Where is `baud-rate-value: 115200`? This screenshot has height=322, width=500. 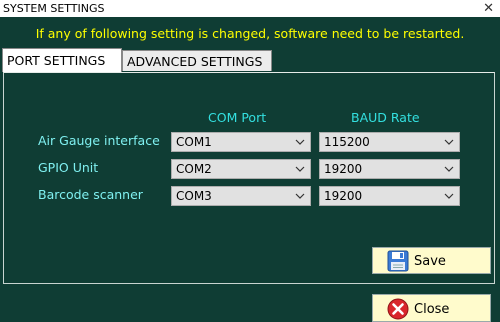 baud-rate-value: 115200 is located at coordinates (347, 142).